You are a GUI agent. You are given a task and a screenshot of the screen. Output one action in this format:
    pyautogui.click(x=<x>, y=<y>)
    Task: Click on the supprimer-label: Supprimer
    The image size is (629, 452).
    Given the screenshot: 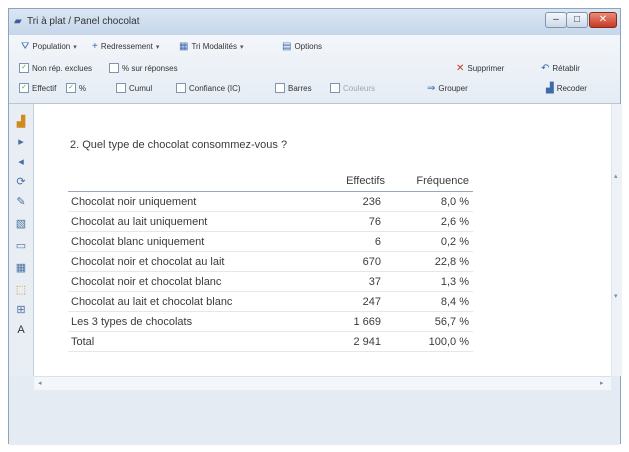 What is the action you would take?
    pyautogui.click(x=486, y=68)
    